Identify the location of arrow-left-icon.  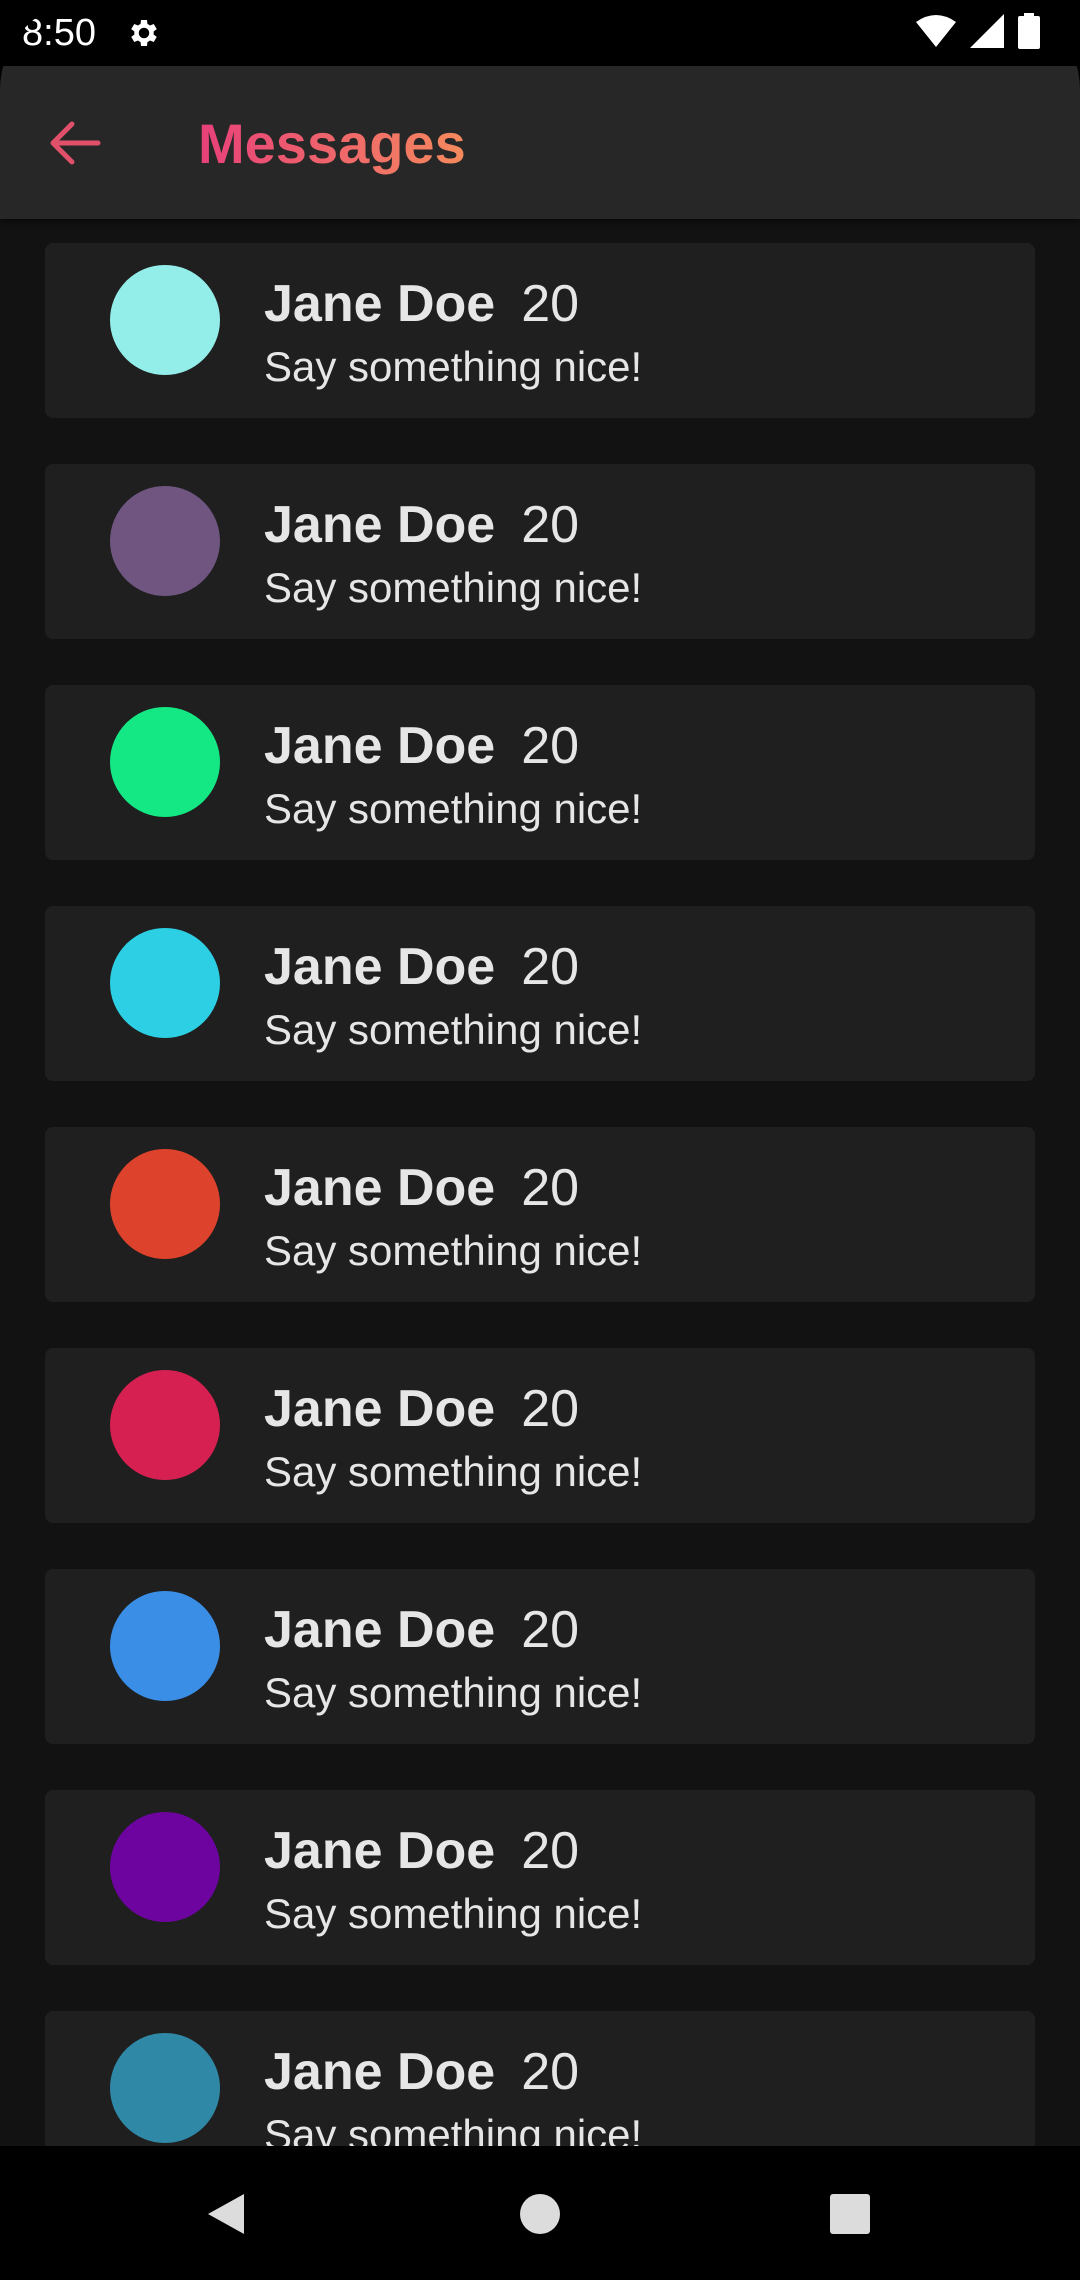
(75, 143).